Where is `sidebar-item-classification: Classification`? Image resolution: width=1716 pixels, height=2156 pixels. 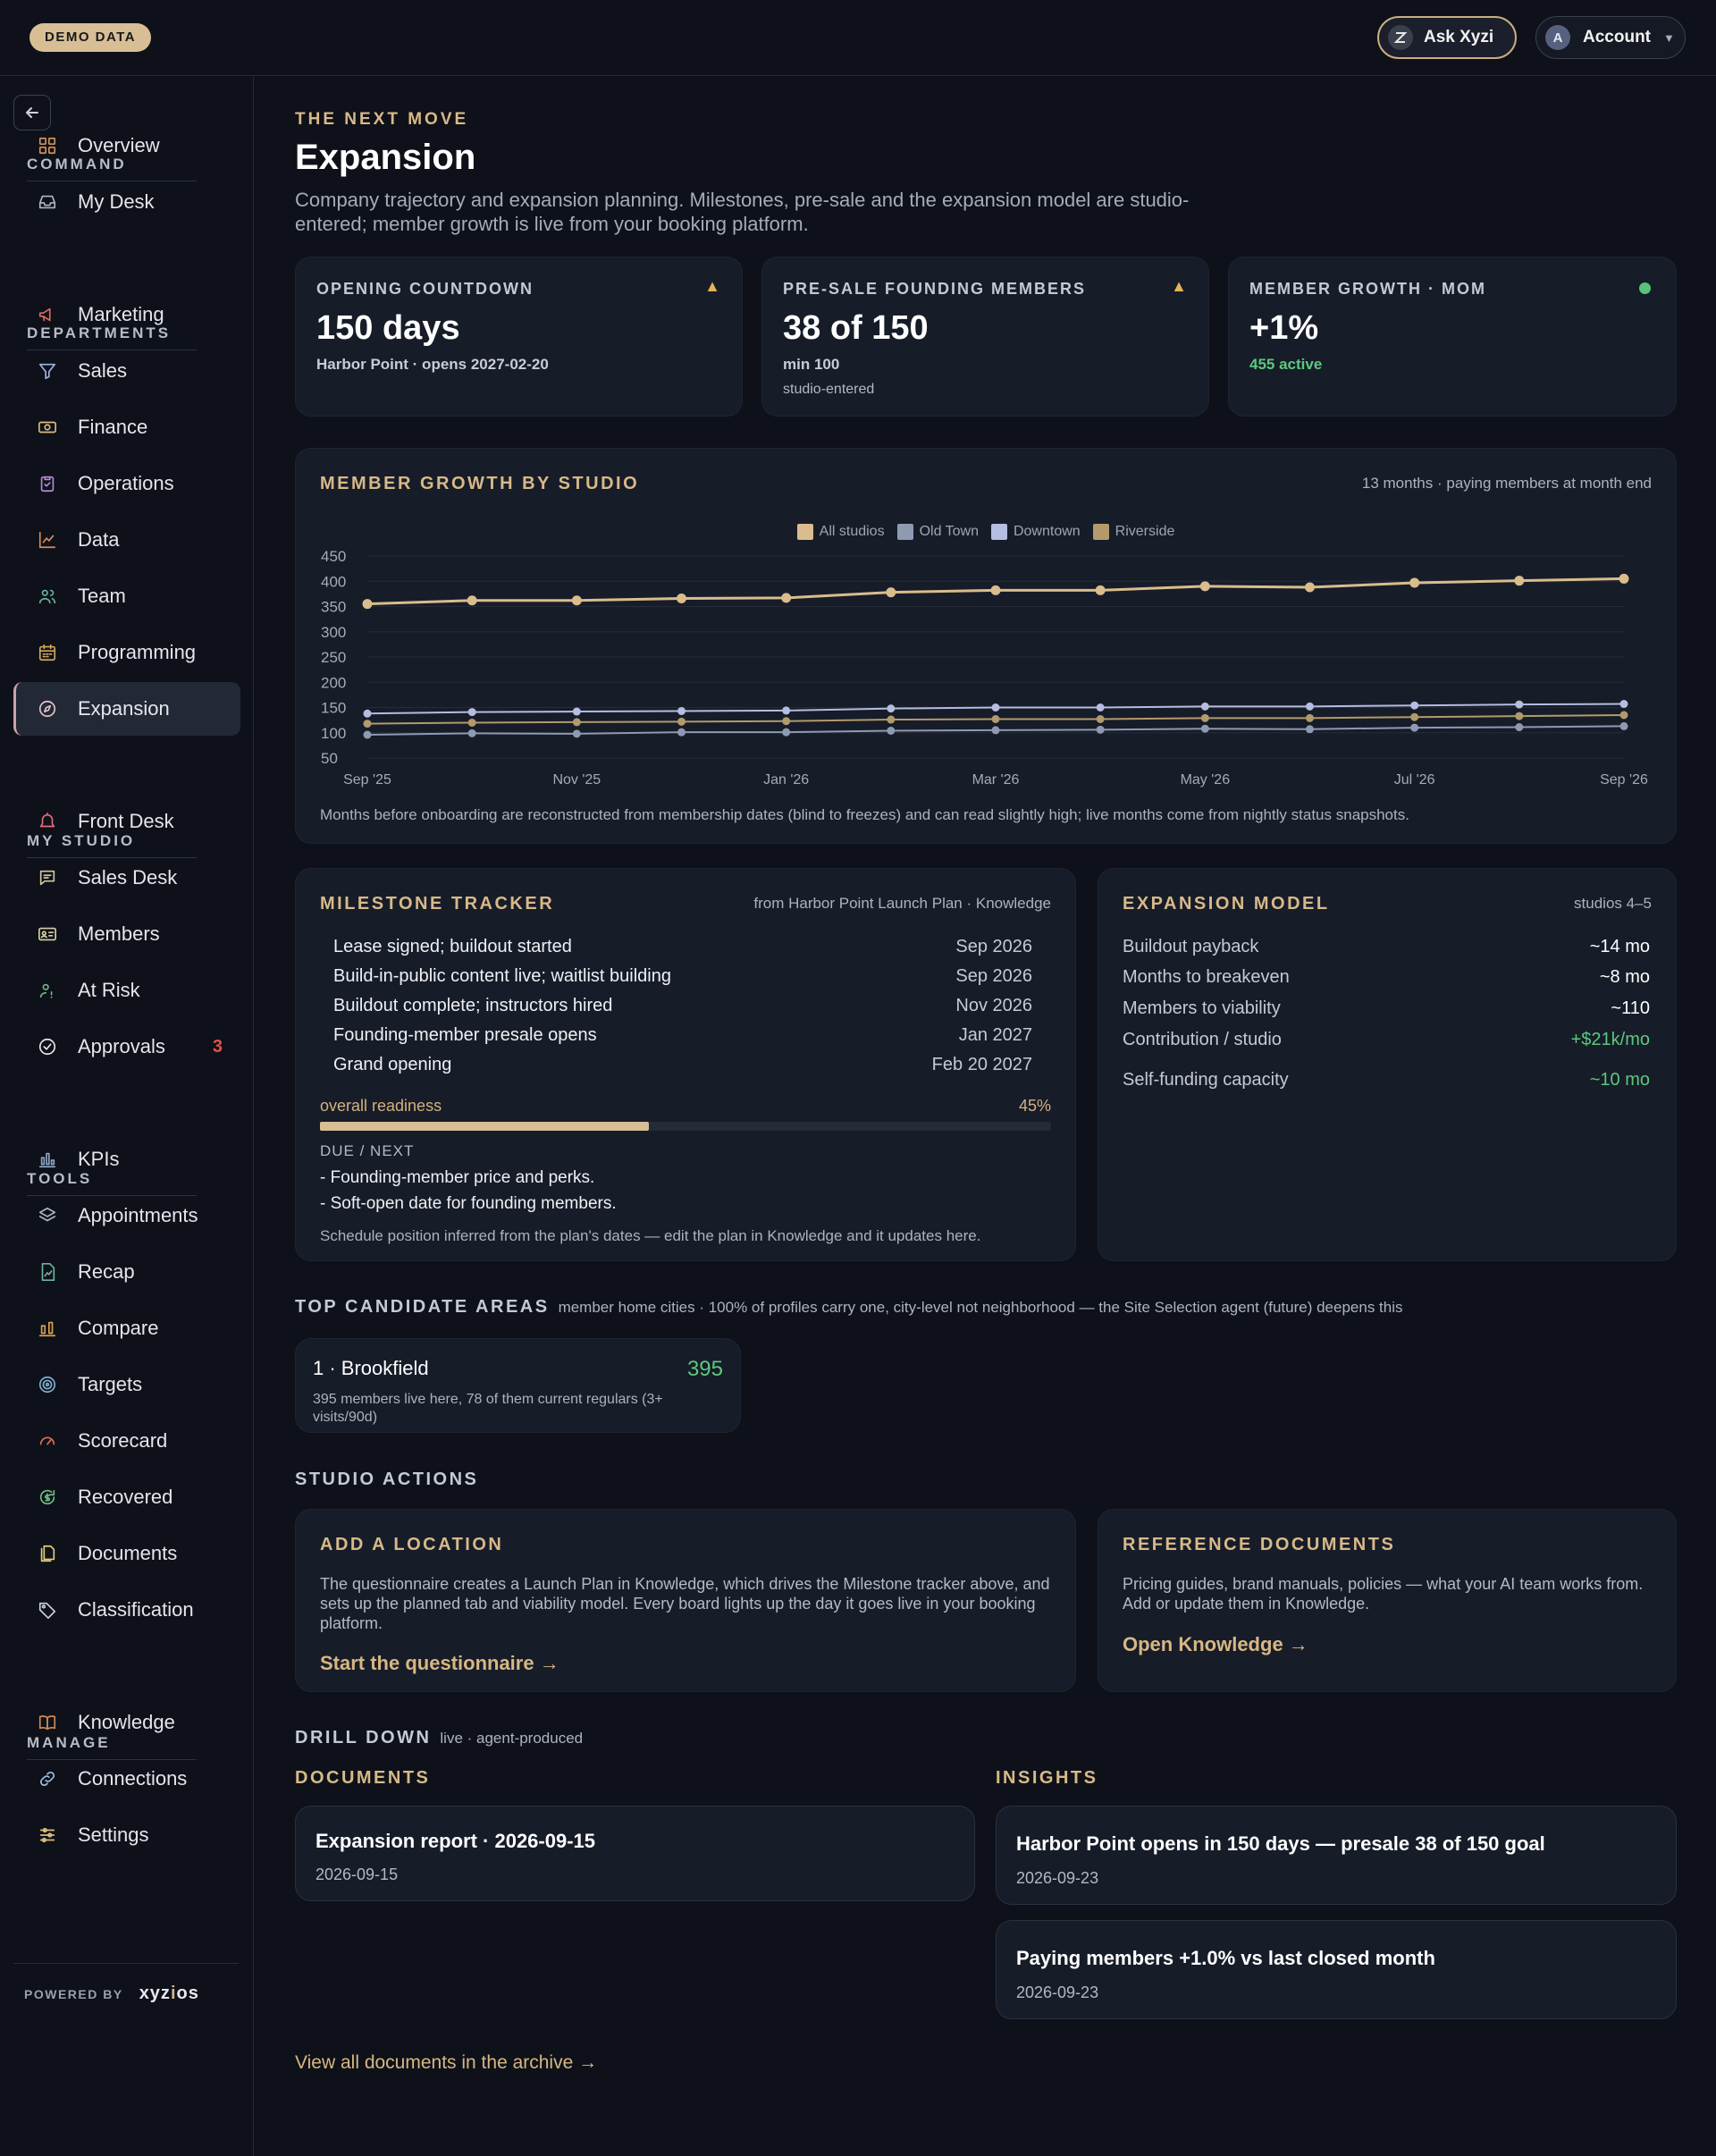
sidebar-item-classification: Classification is located at coordinates (127, 1610).